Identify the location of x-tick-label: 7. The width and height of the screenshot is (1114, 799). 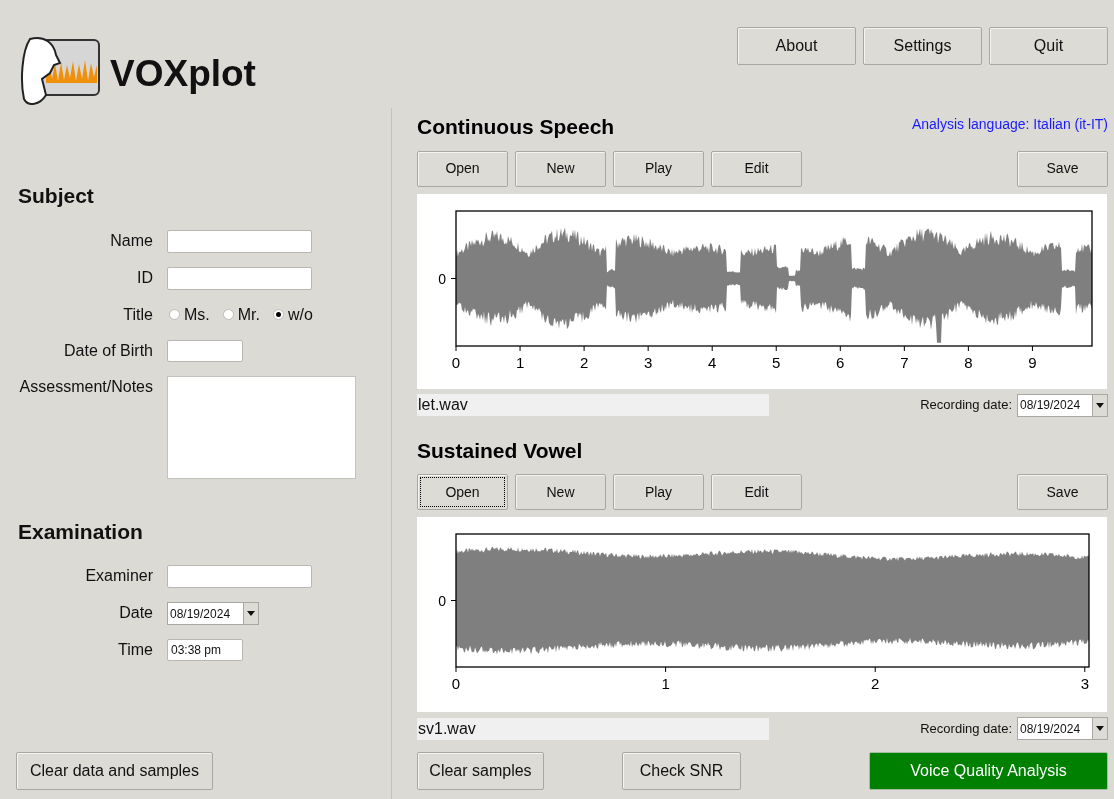
(904, 362).